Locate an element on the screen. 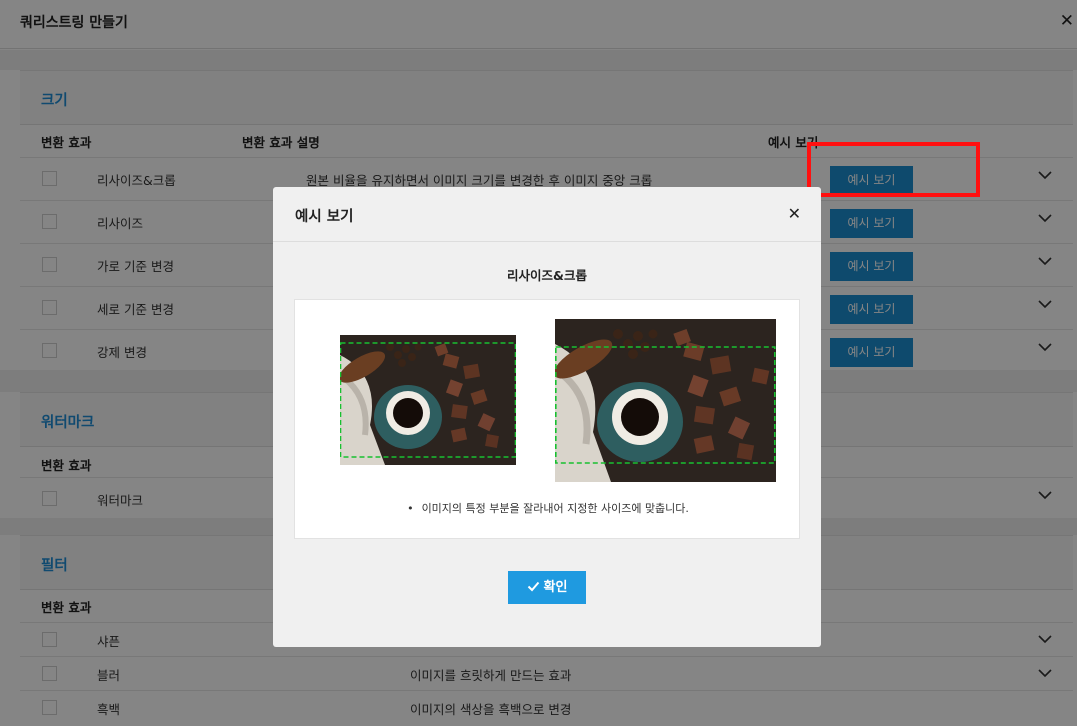 The width and height of the screenshot is (1077, 726). result-image is located at coordinates (665, 400).